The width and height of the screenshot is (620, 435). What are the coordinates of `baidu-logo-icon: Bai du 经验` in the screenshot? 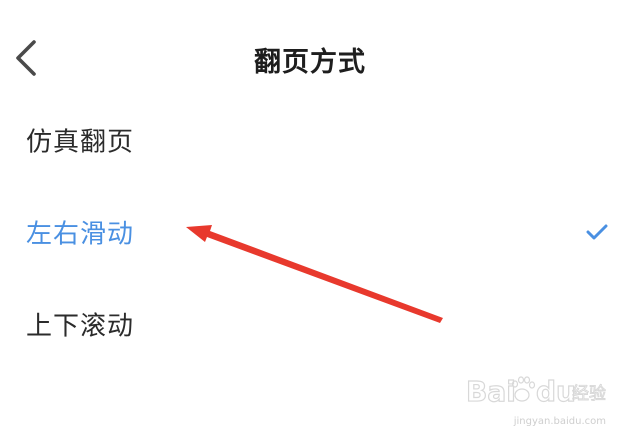 It's located at (535, 391).